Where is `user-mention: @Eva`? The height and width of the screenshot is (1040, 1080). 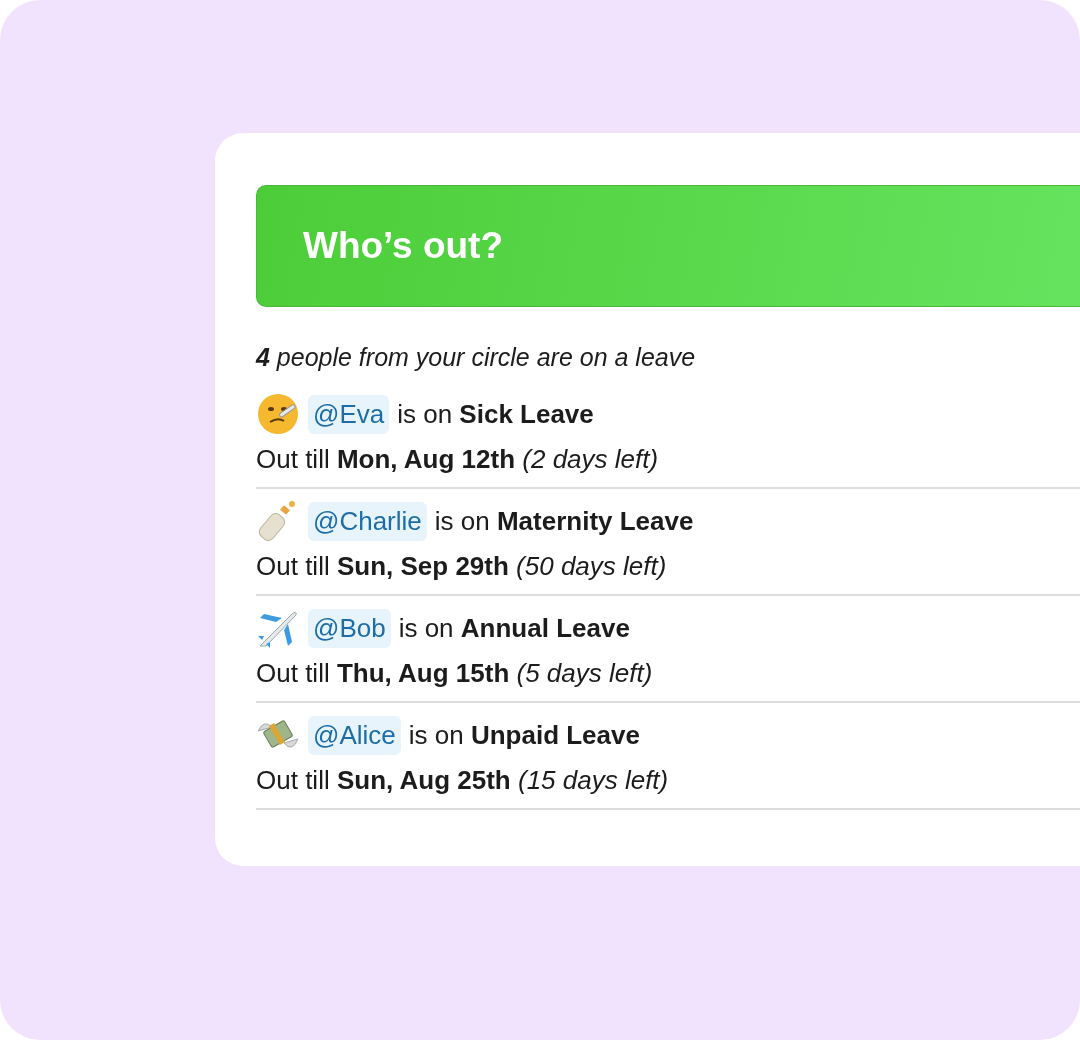
user-mention: @Eva is located at coordinates (349, 414).